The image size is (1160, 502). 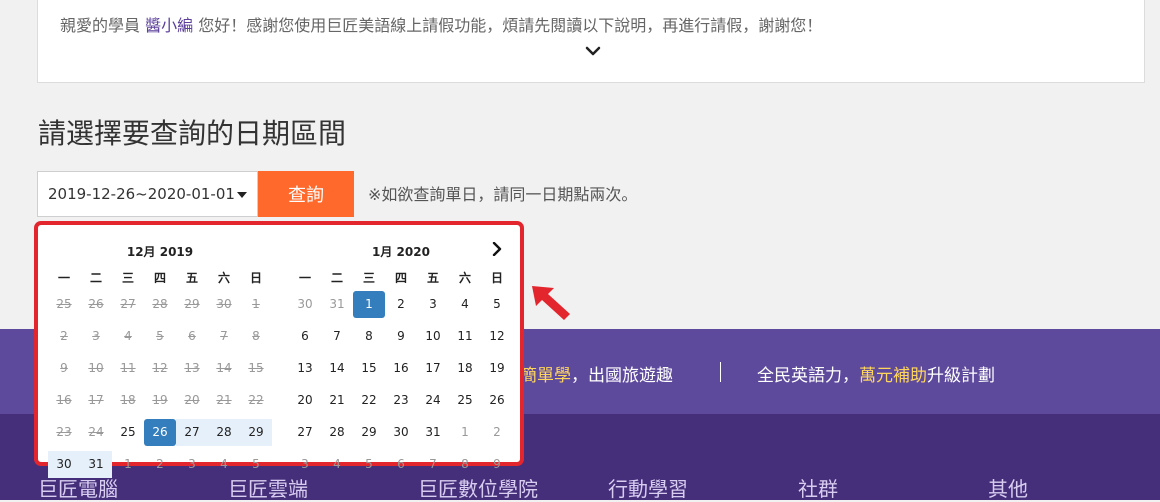 I want to click on chevron-down-icon, so click(x=593, y=51).